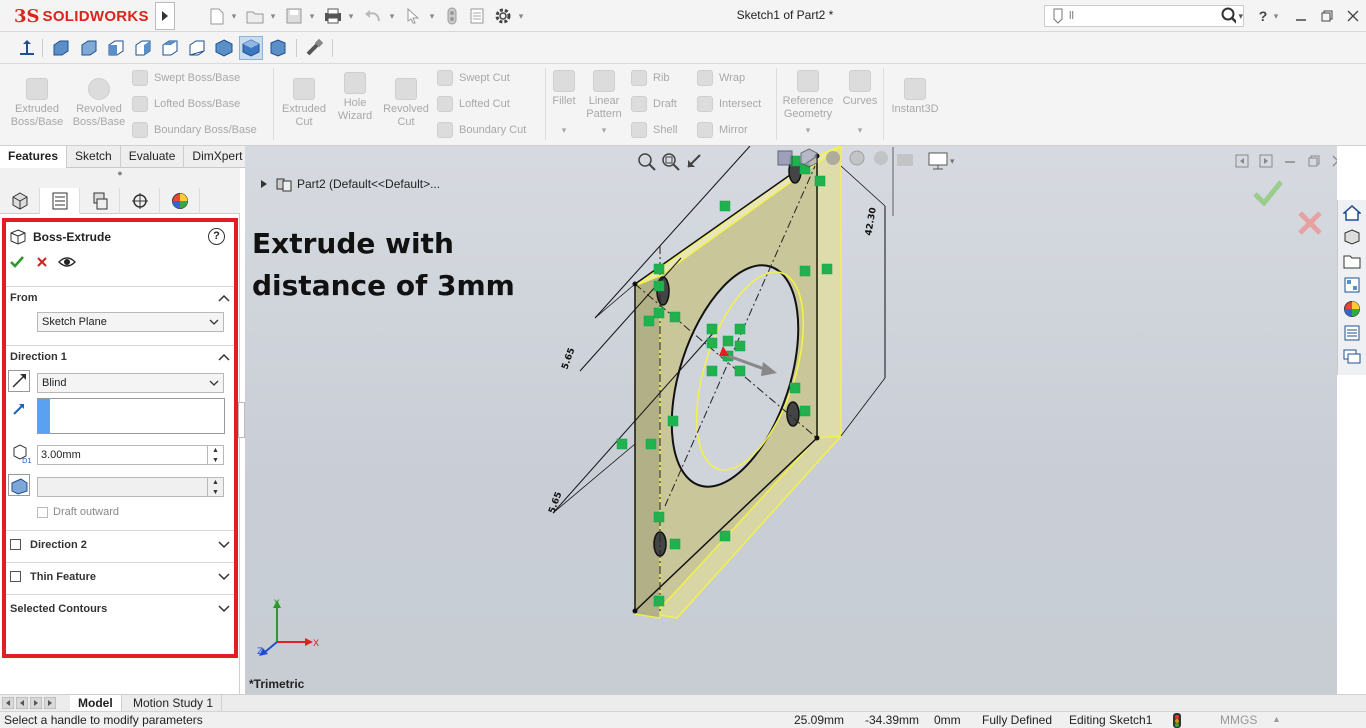 The image size is (1366, 728). Describe the element at coordinates (568, 359) in the screenshot. I see `dimension-label: 5.65` at that location.